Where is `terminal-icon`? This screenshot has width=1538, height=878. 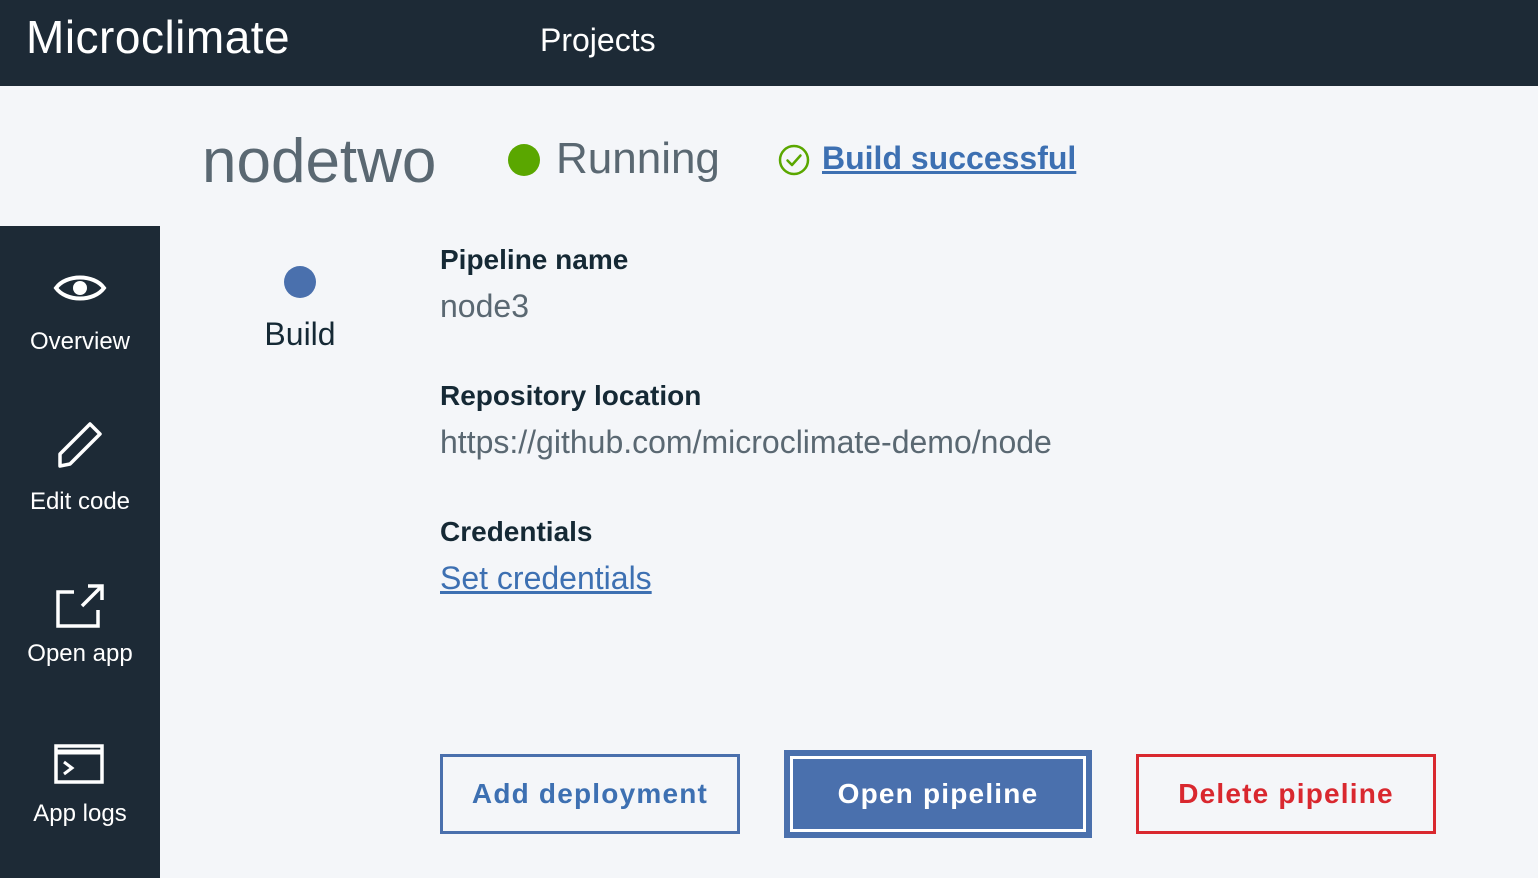
terminal-icon is located at coordinates (79, 764).